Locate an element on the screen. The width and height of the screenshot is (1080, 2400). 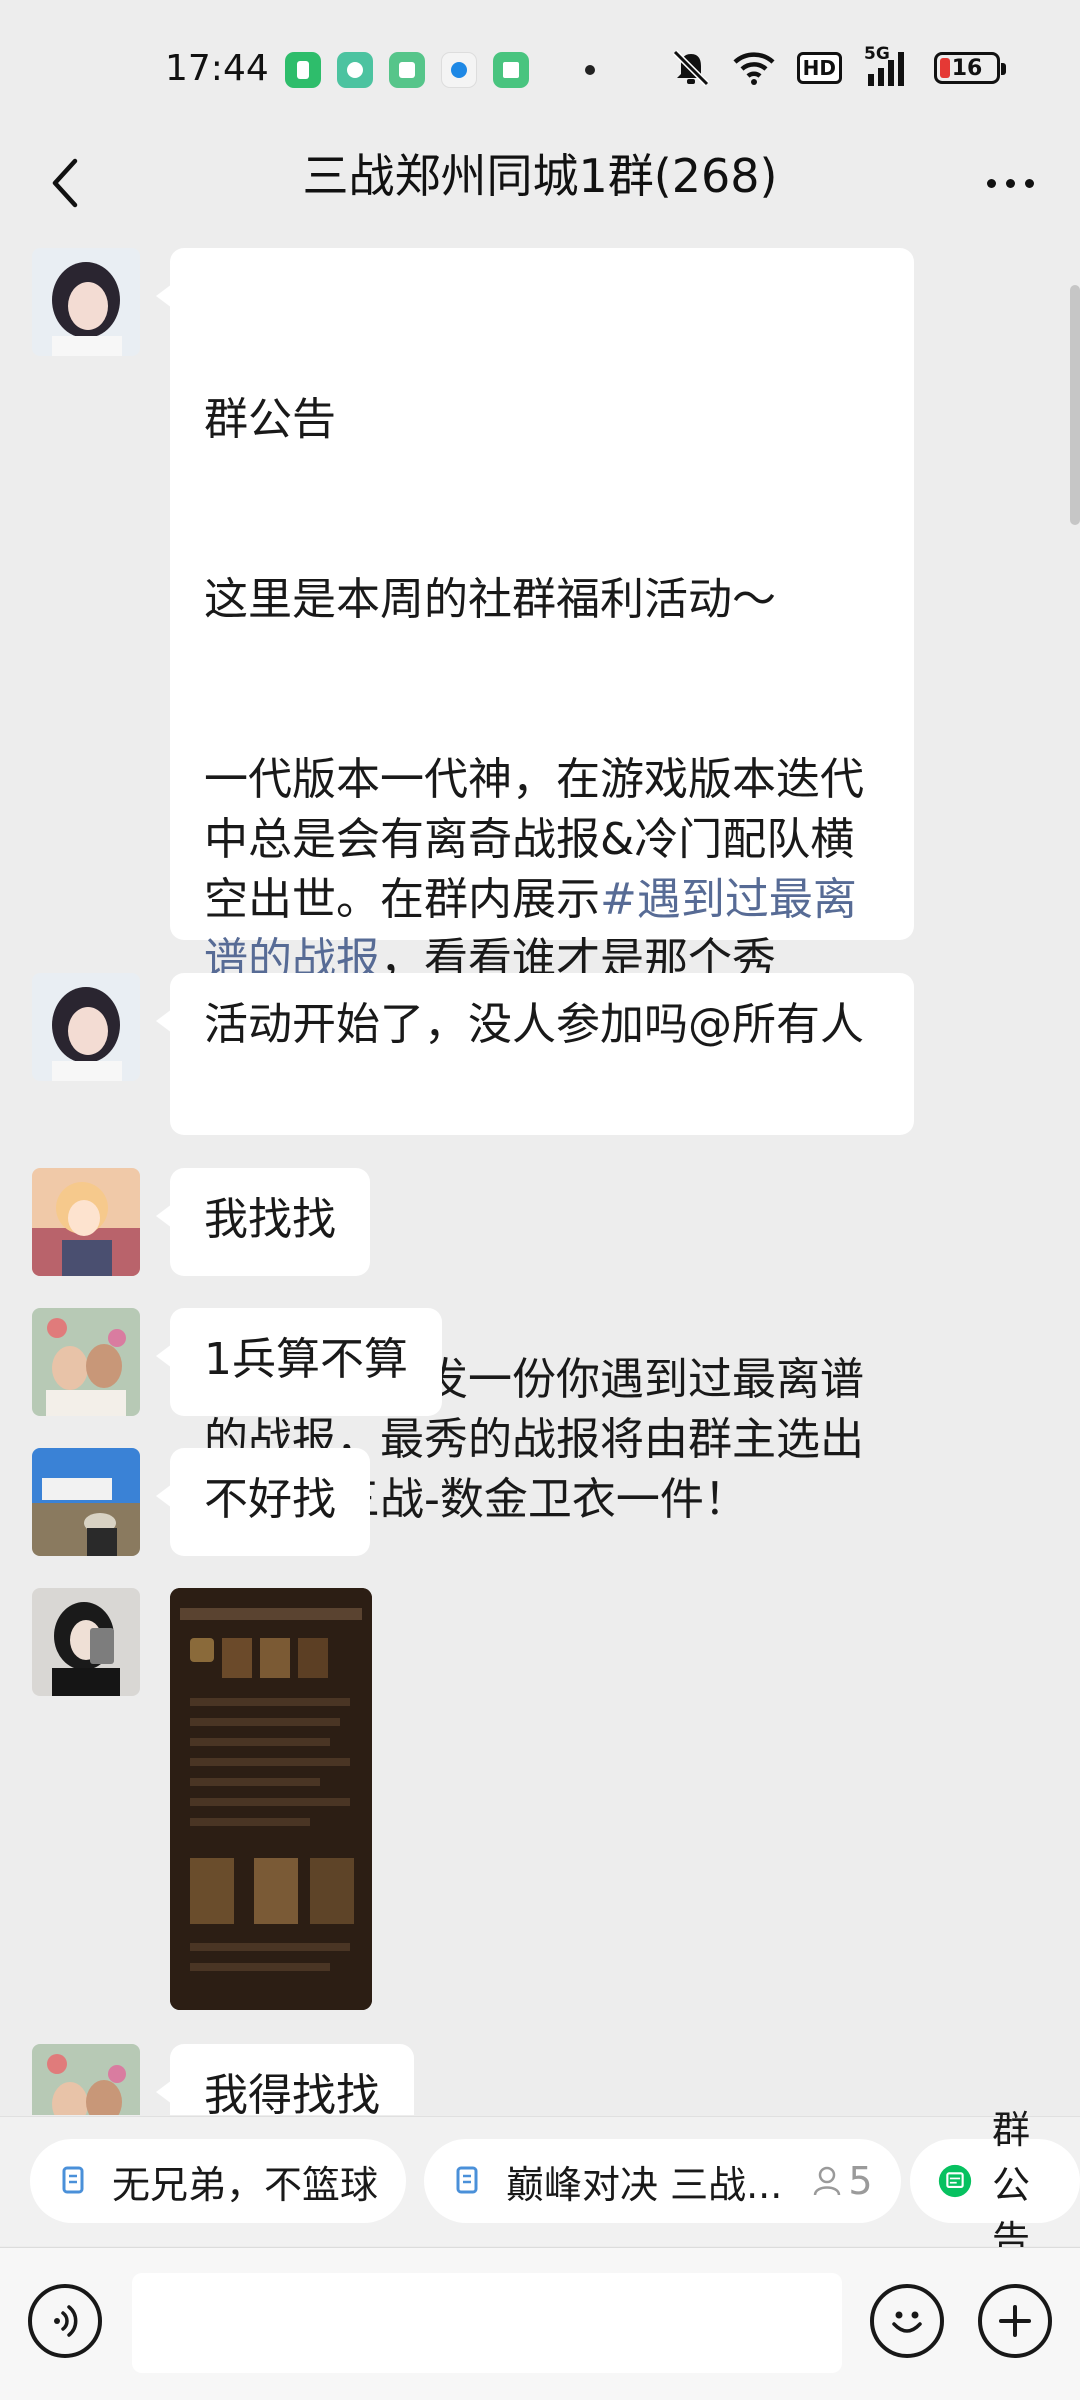
pinned-chip: 巅峰对决 三战... 5 is located at coordinates (662, 2181).